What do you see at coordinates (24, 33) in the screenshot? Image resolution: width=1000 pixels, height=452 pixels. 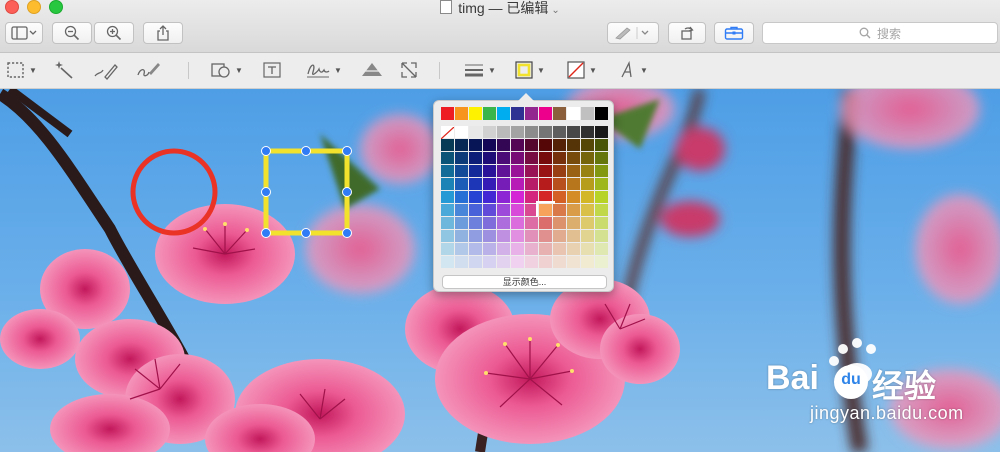 I see `sidebar-view-button` at bounding box center [24, 33].